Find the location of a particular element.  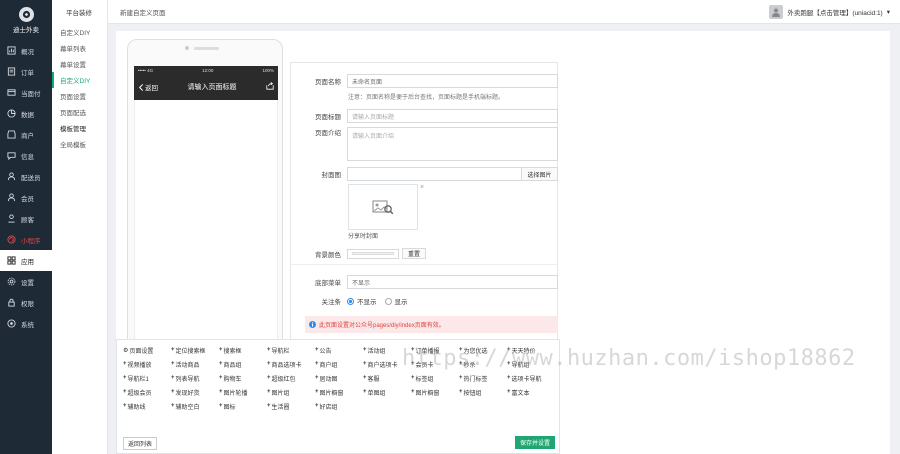

component-button: + 活动组 is located at coordinates (386, 350).